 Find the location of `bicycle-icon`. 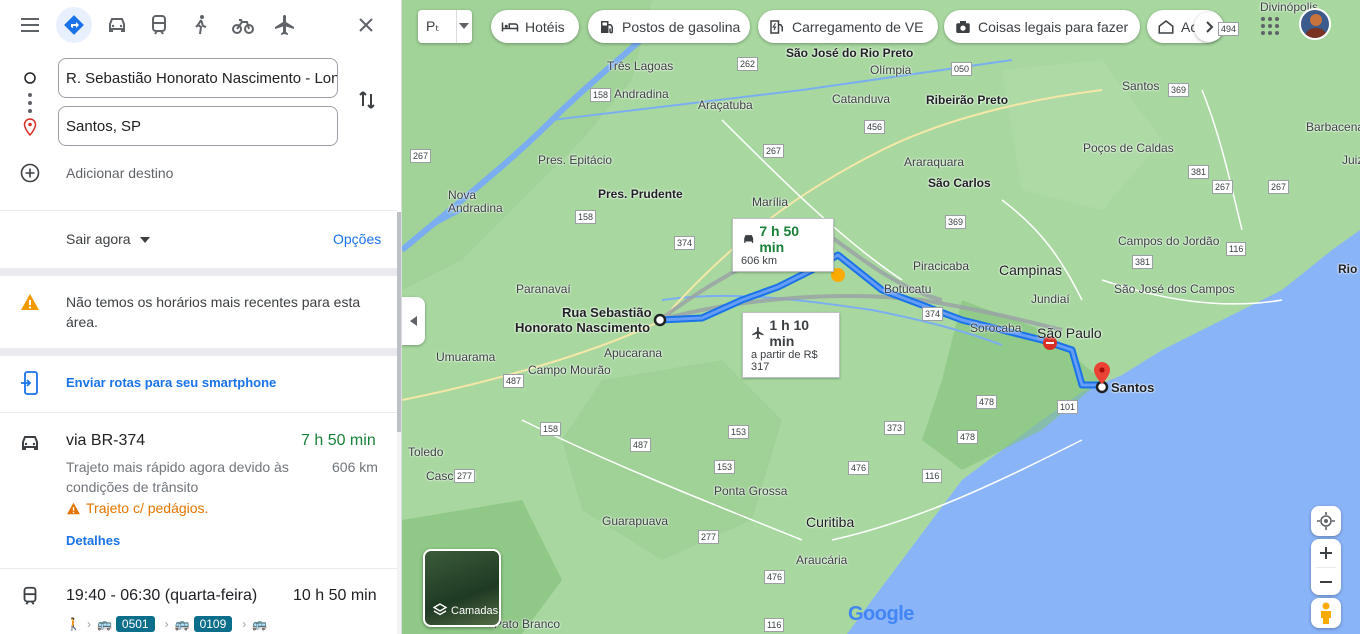

bicycle-icon is located at coordinates (243, 26).